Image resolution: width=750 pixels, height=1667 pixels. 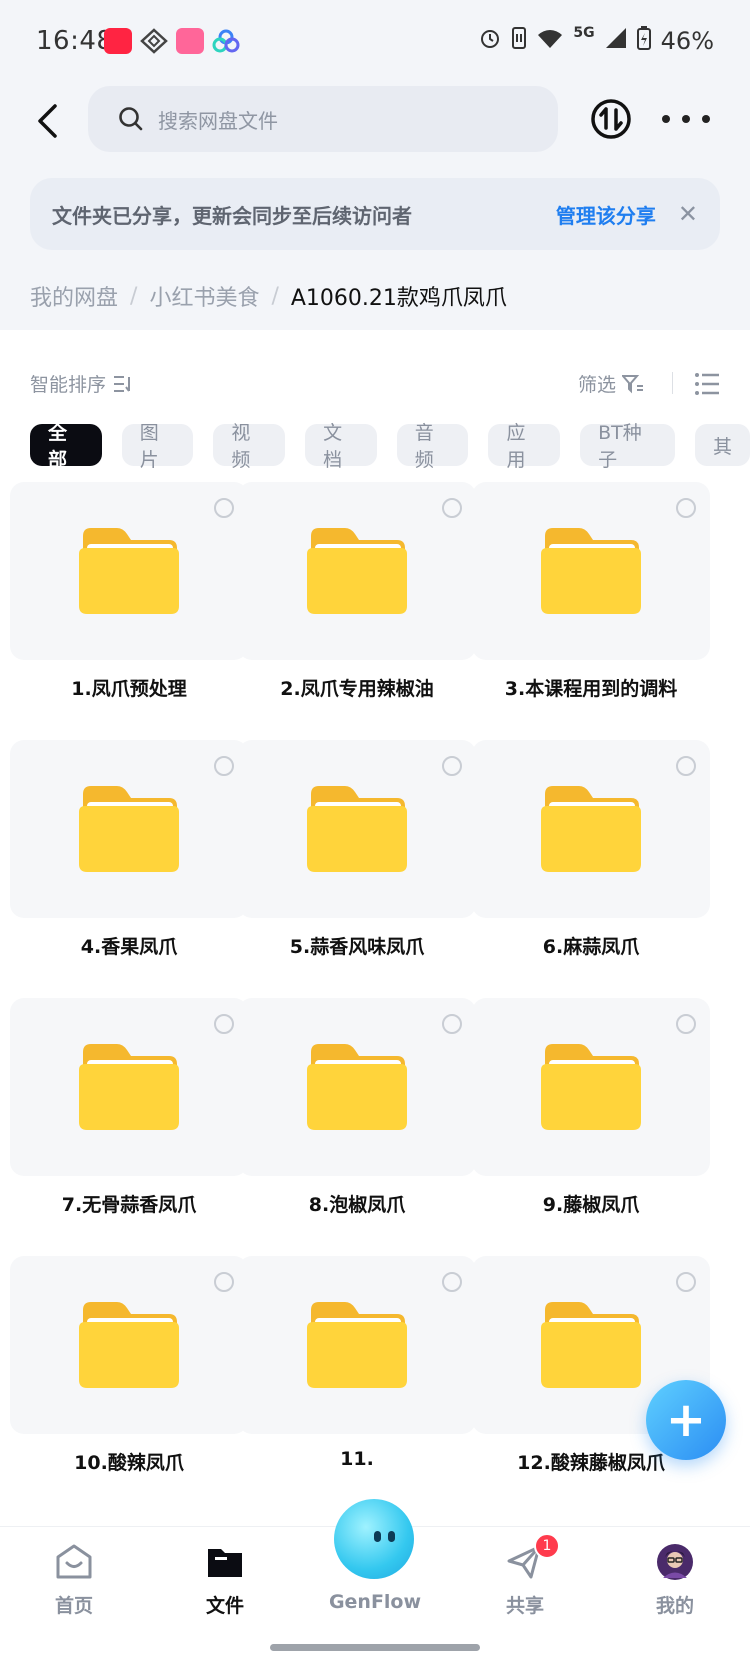 I want to click on category-chip: 音频, so click(x=432, y=446).